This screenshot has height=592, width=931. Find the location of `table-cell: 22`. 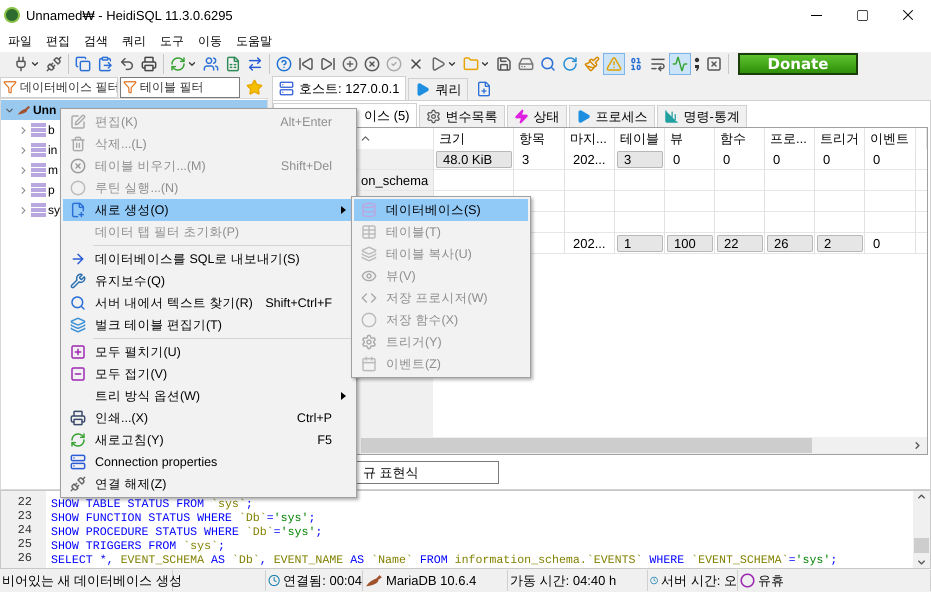

table-cell: 22 is located at coordinates (740, 243).